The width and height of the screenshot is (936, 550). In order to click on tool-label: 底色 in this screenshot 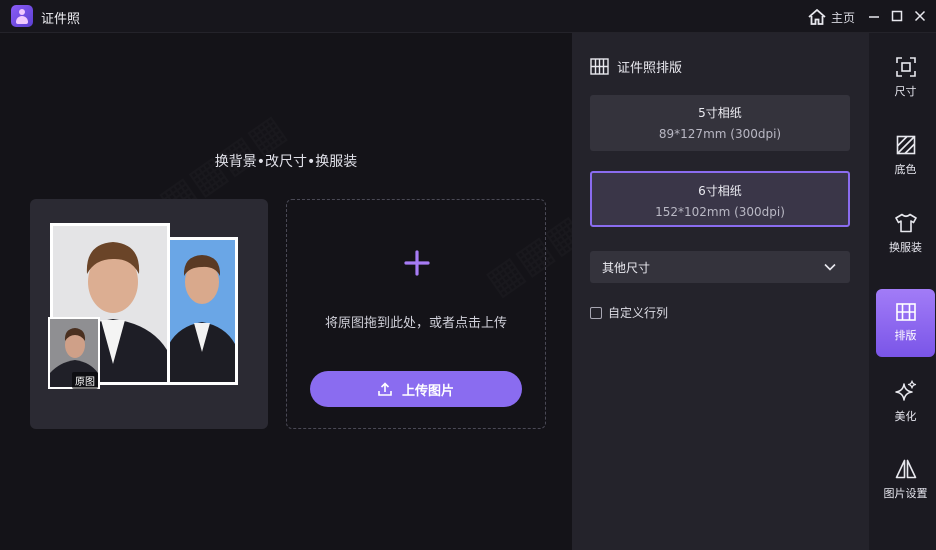, I will do `click(905, 169)`.